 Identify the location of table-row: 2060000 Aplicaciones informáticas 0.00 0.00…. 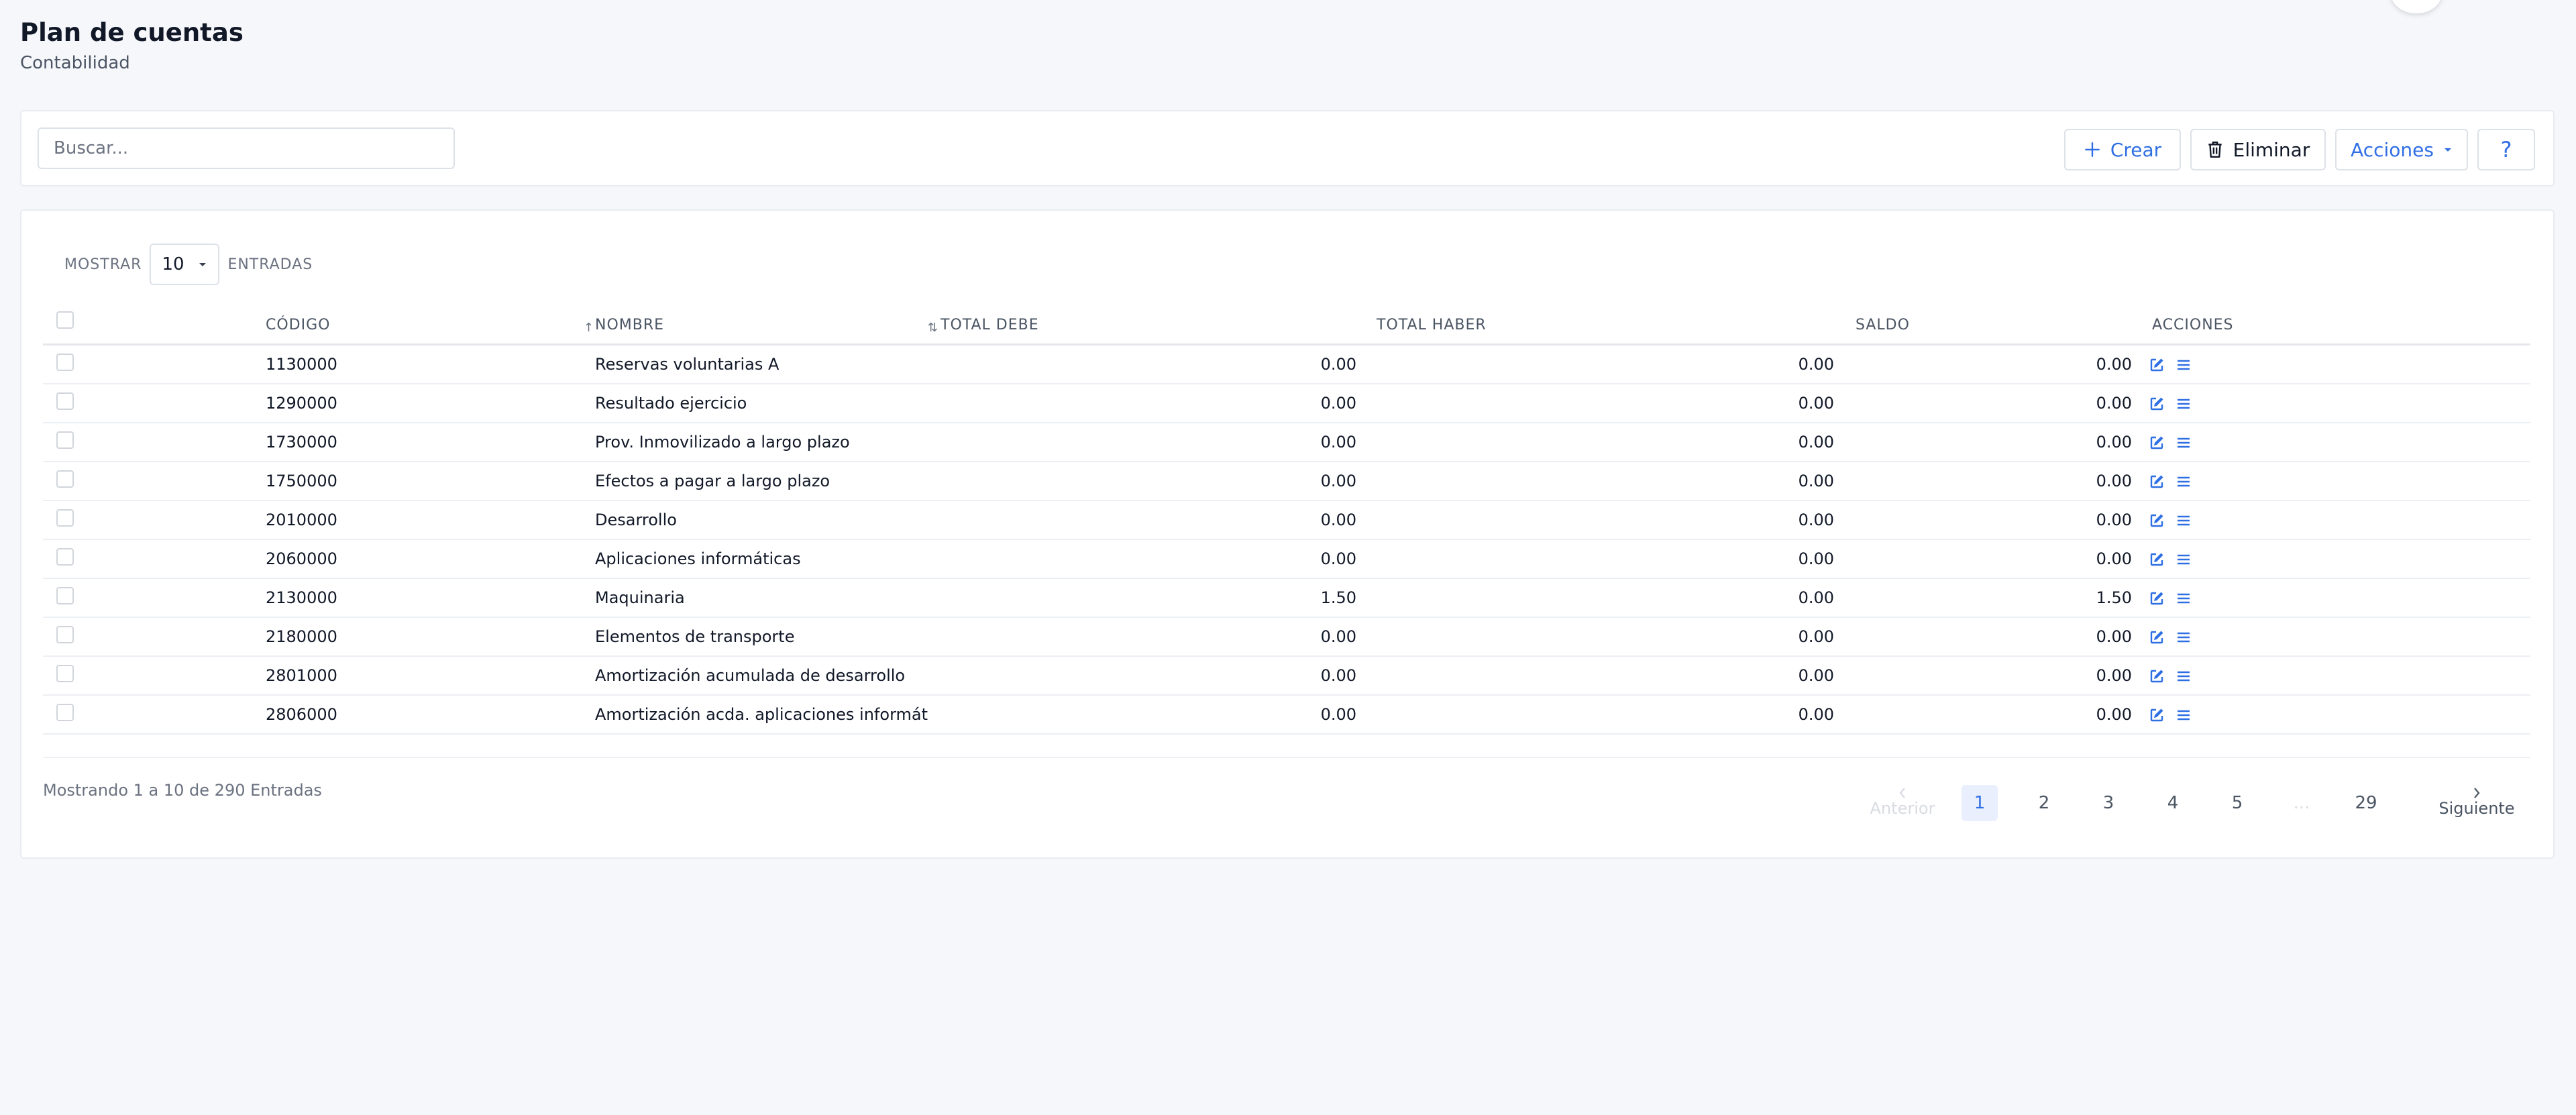
(1286, 559).